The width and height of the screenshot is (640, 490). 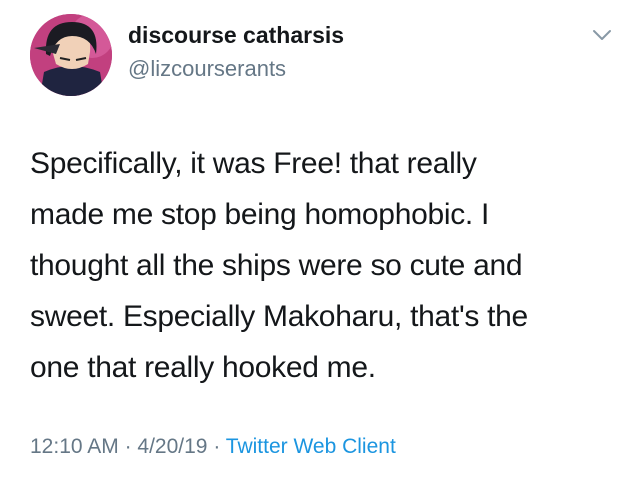 I want to click on tweet-text-line: one that really hooked me., so click(x=203, y=367).